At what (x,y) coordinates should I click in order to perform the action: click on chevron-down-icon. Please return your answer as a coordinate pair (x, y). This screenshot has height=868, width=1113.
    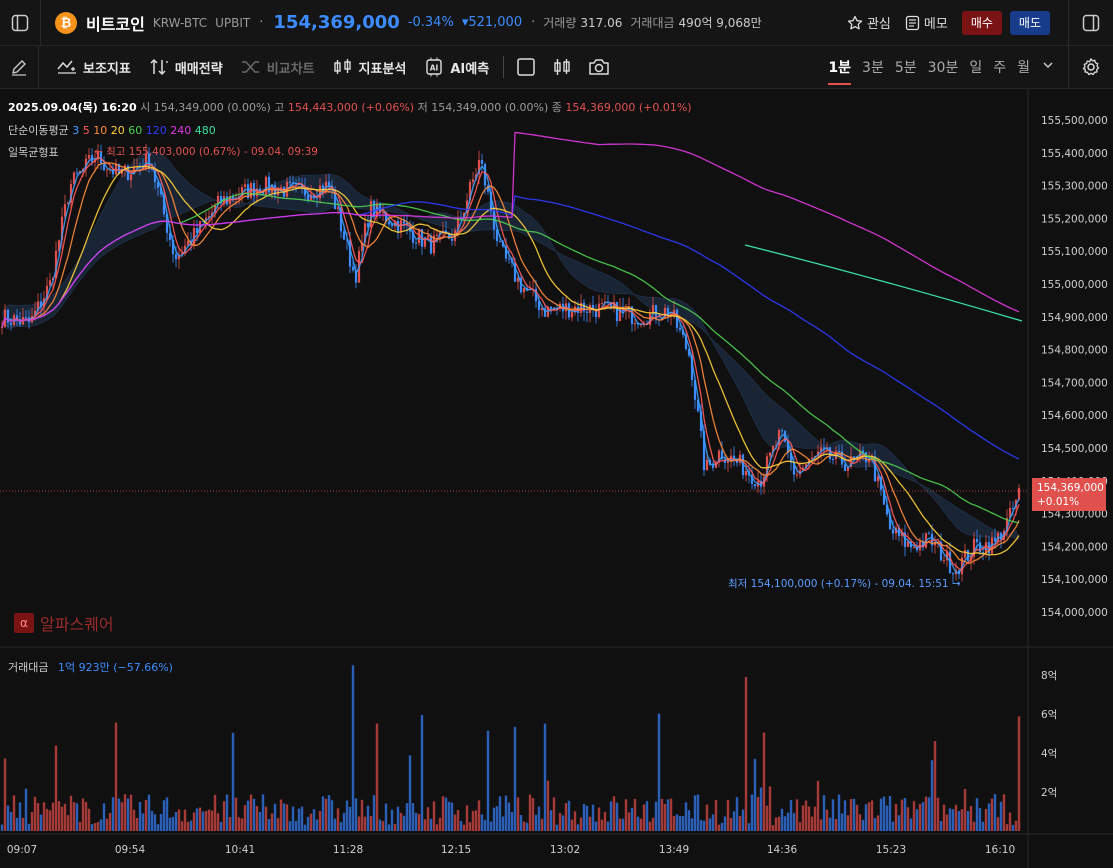
    Looking at the image, I should click on (1048, 67).